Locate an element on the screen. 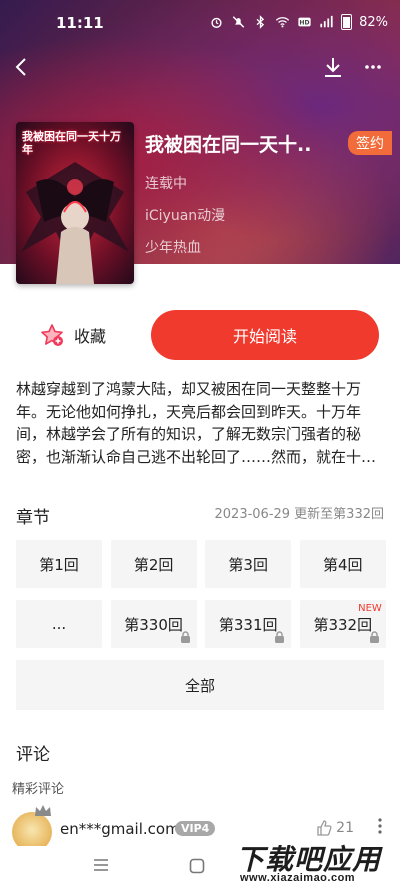 This screenshot has height=889, width=400. watermark: 下载吧应用 www.xiazaimao.com is located at coordinates (316, 862).